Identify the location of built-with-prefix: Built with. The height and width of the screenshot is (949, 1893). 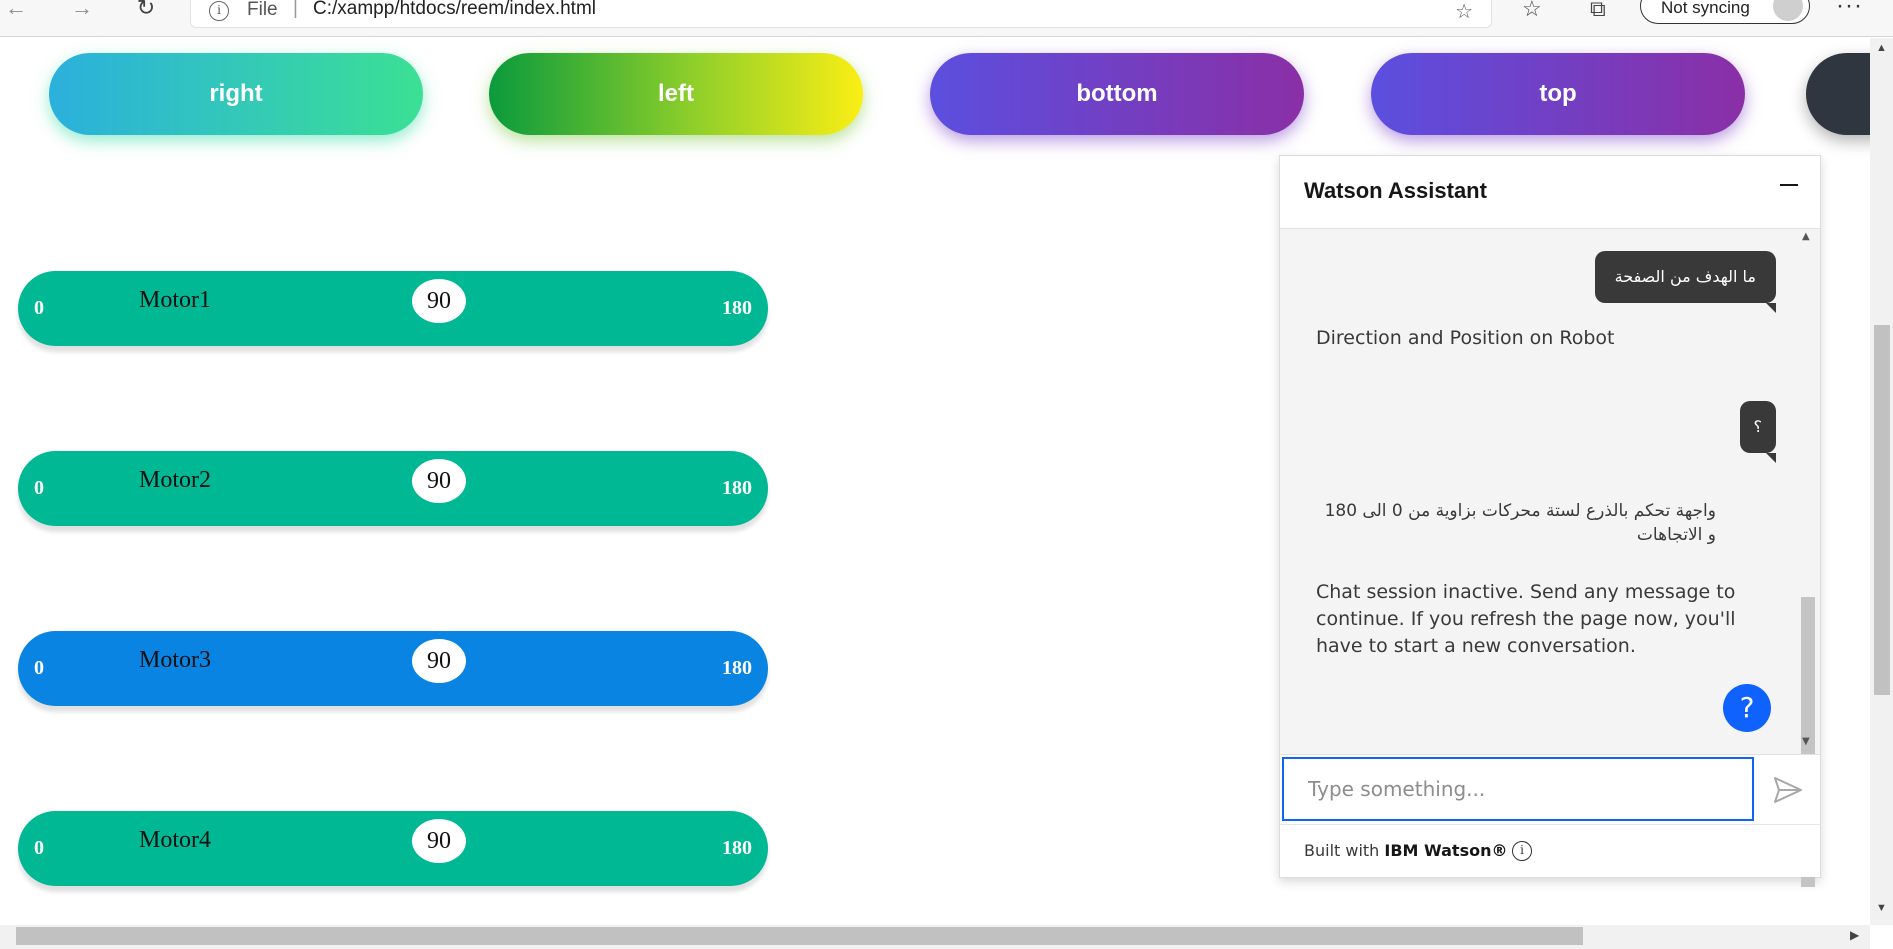
(1344, 850).